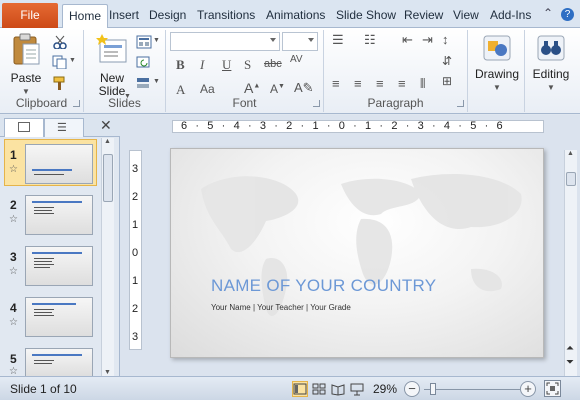 The image size is (580, 400). What do you see at coordinates (558, 13) in the screenshot?
I see `minimize-ribbon-icon: ⌃?` at bounding box center [558, 13].